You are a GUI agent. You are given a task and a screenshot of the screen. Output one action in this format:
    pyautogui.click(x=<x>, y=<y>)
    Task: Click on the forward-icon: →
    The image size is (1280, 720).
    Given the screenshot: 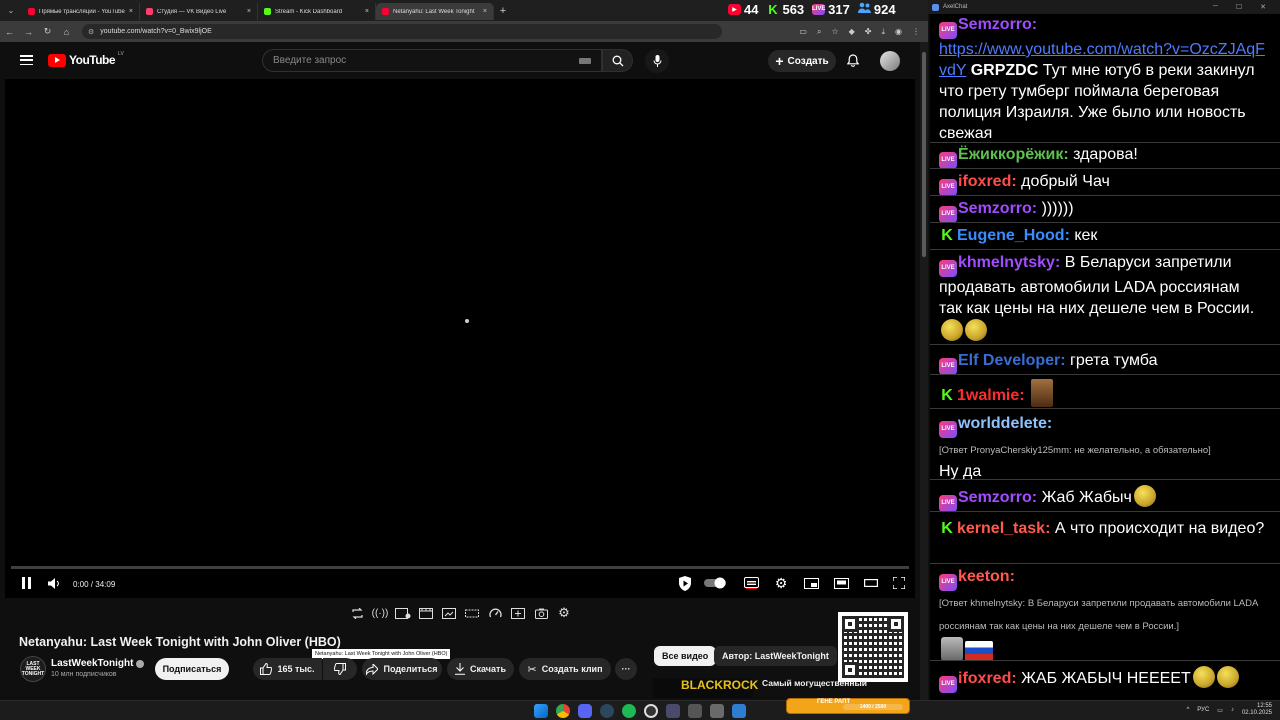 What is the action you would take?
    pyautogui.click(x=28, y=32)
    